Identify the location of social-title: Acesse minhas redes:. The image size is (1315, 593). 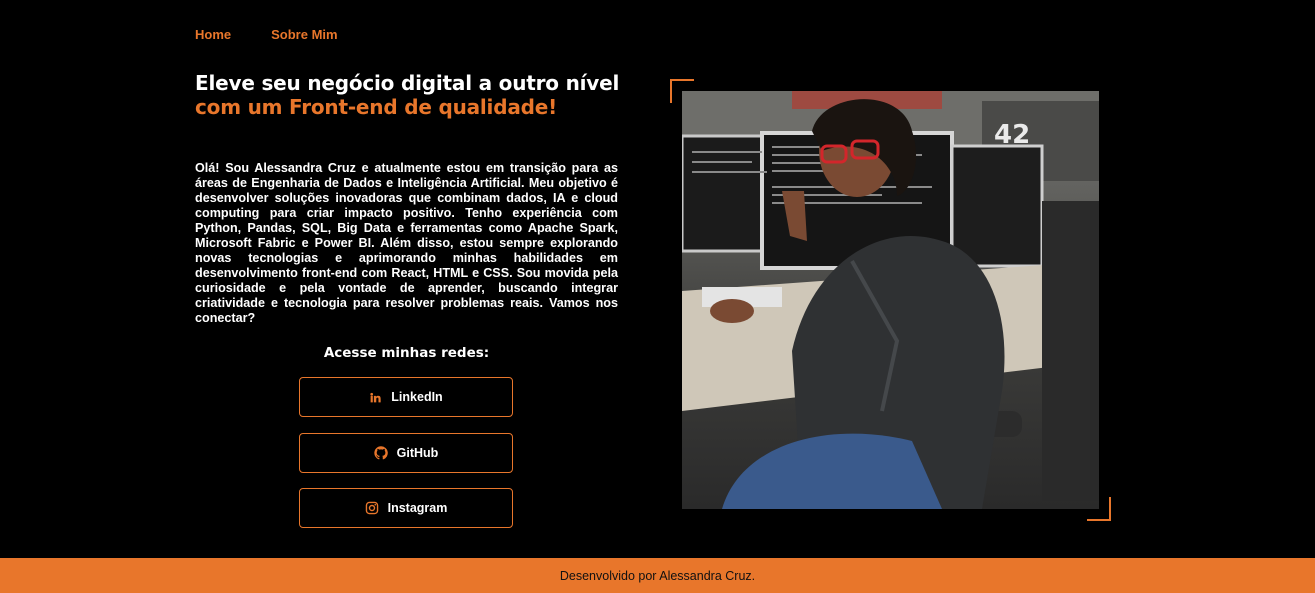
(406, 353).